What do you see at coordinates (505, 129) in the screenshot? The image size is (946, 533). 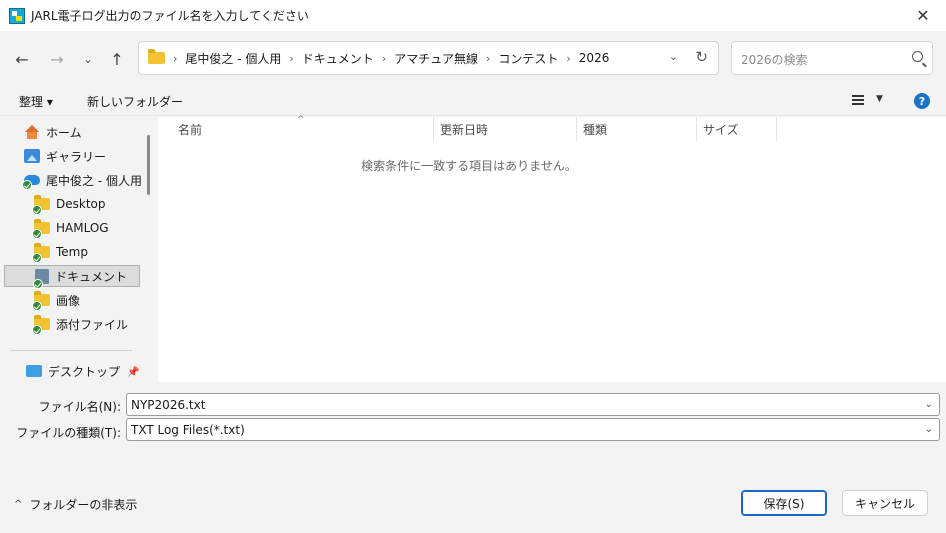 I see `column-header-modified: 更新日時` at bounding box center [505, 129].